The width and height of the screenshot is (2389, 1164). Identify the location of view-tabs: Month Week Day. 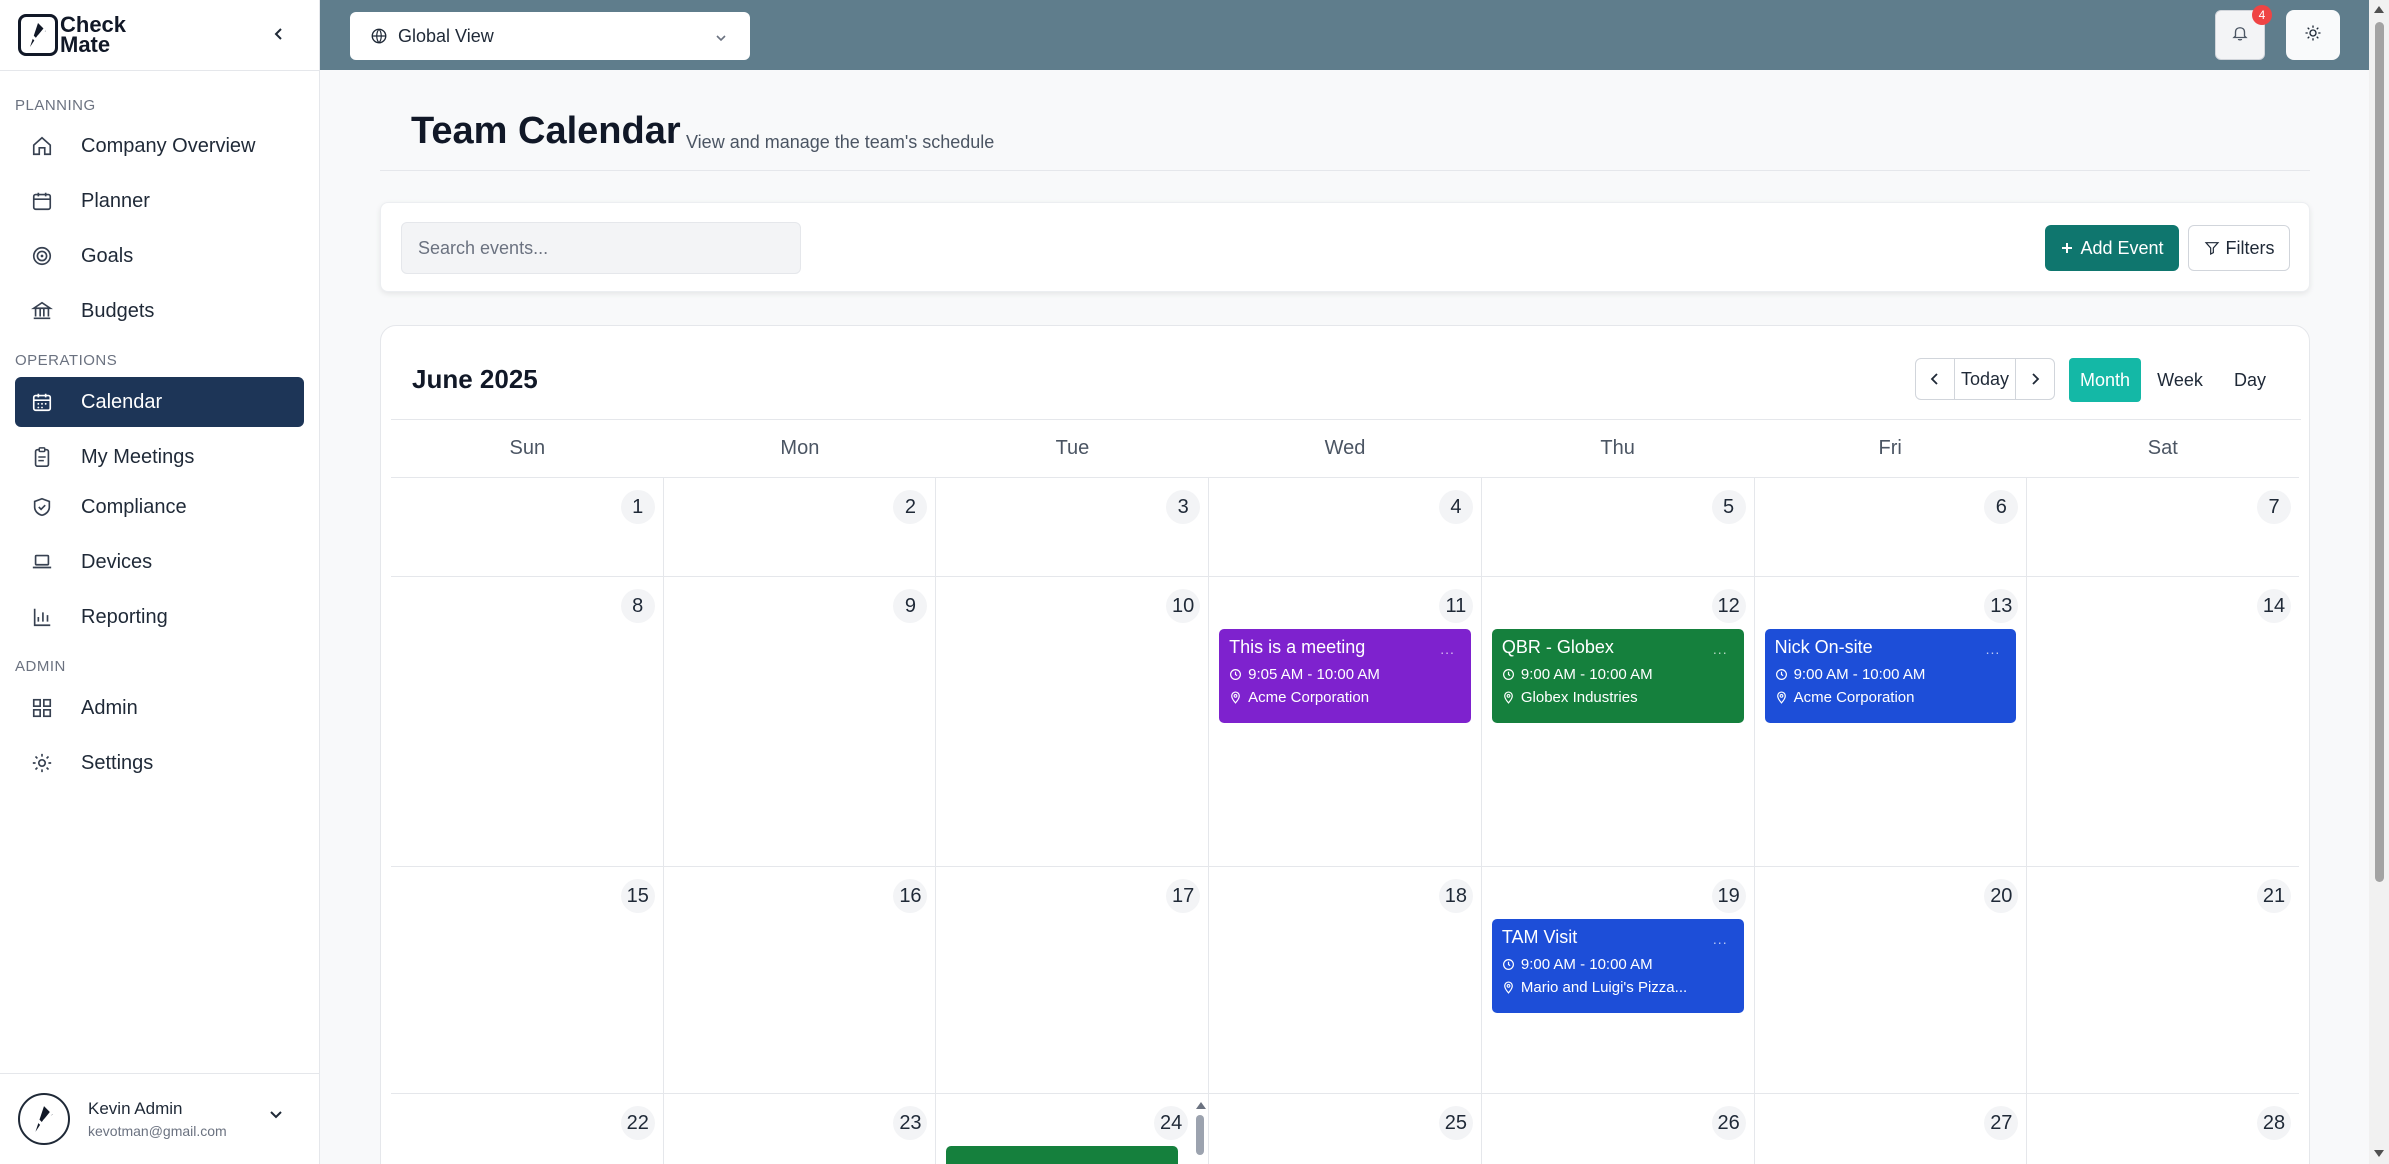
(2175, 380).